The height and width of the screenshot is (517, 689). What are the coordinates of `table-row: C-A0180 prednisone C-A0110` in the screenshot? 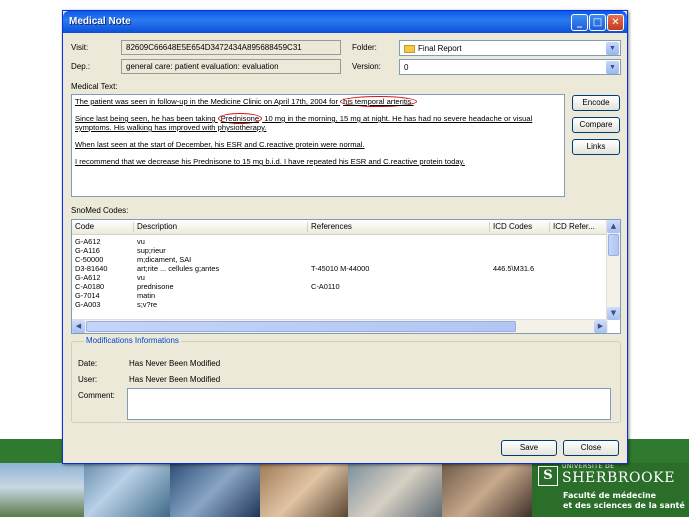 It's located at (340, 286).